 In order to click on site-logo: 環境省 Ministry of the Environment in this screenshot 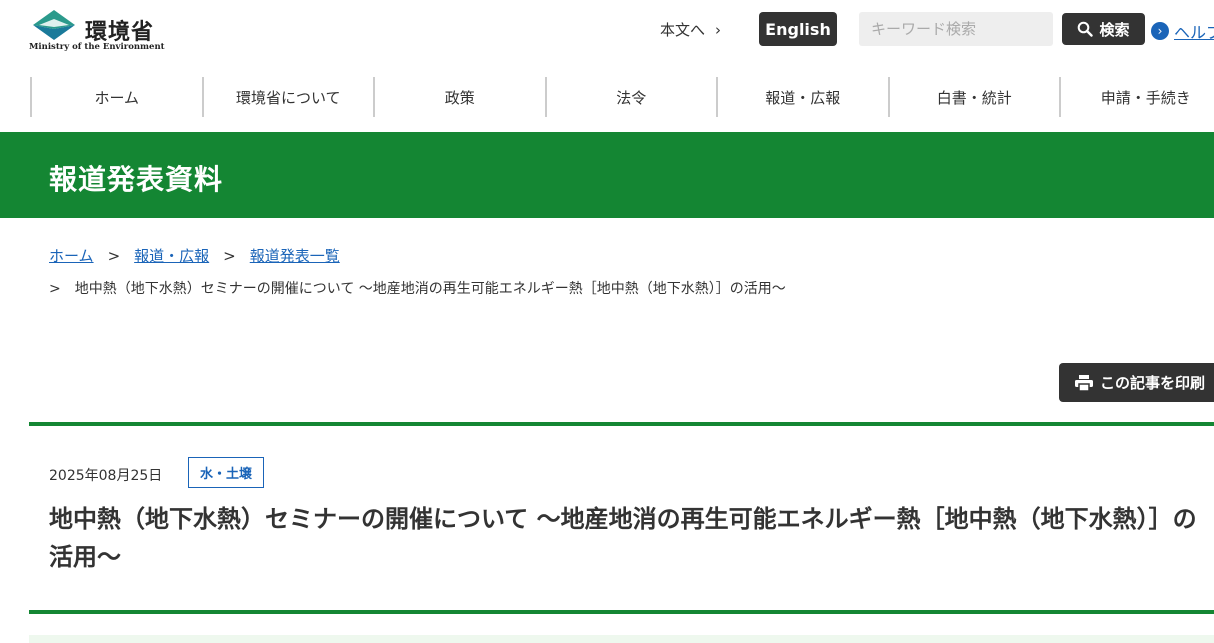, I will do `click(97, 30)`.